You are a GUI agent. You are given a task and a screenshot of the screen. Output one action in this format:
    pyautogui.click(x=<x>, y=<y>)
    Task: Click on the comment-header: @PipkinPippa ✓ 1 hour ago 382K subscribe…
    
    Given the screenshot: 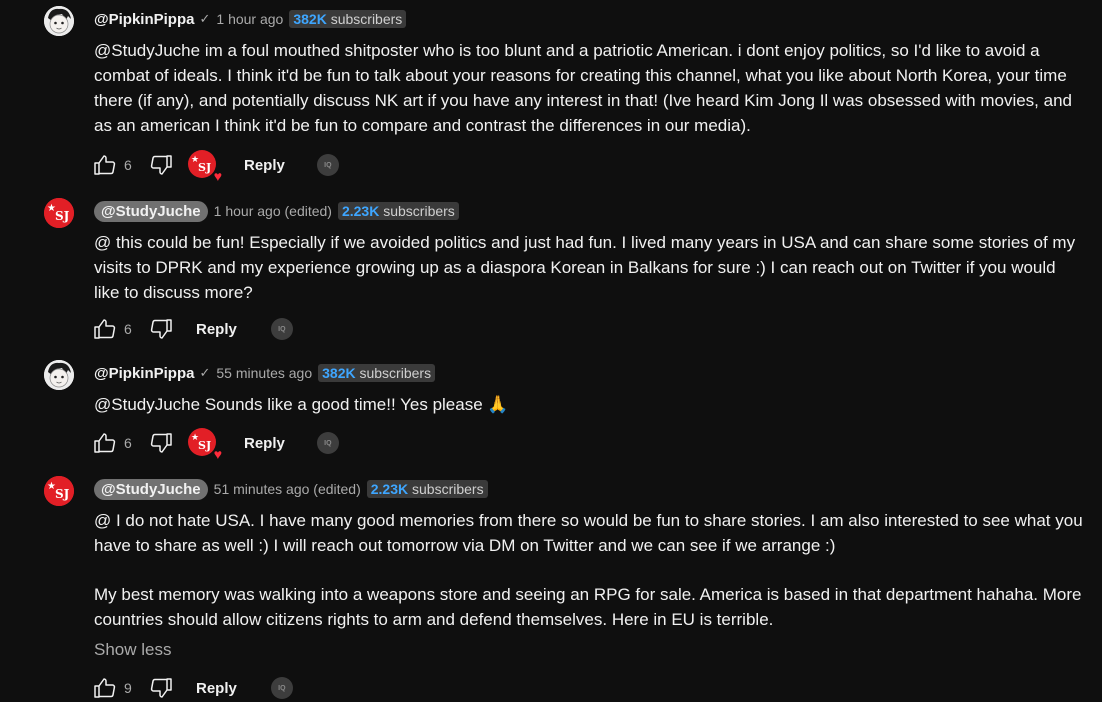 What is the action you would take?
    pyautogui.click(x=250, y=19)
    